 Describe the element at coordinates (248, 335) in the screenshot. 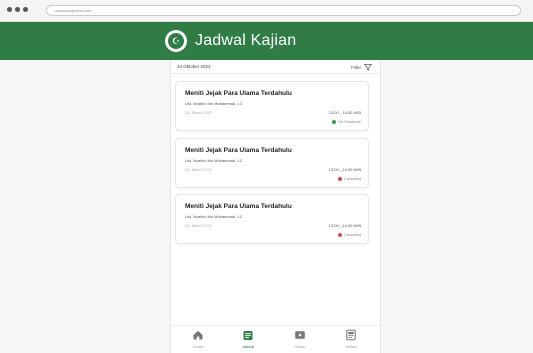

I see `calendar-icon` at that location.